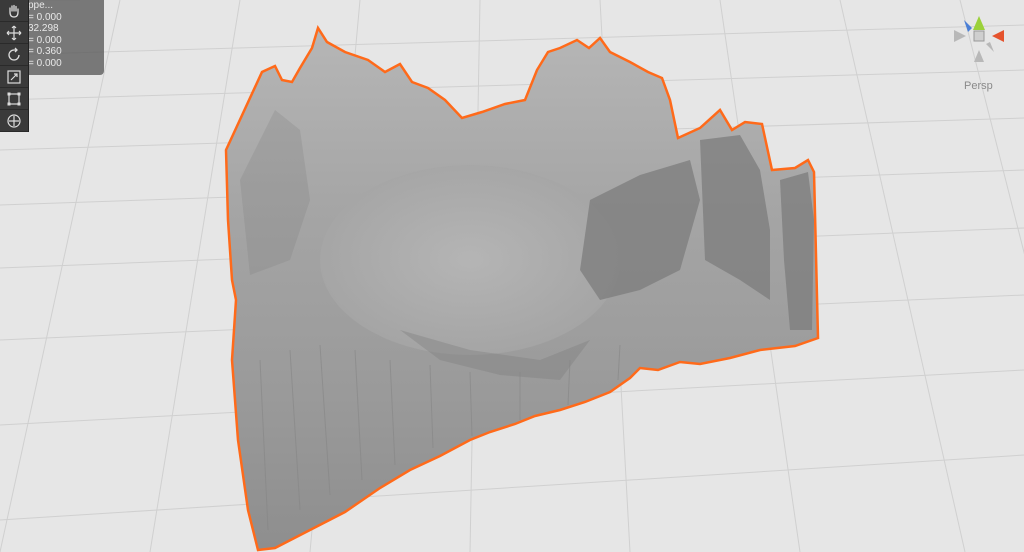 The image size is (1024, 552). Describe the element at coordinates (45, 51) in the screenshot. I see `overlay-row: = 0.360` at that location.